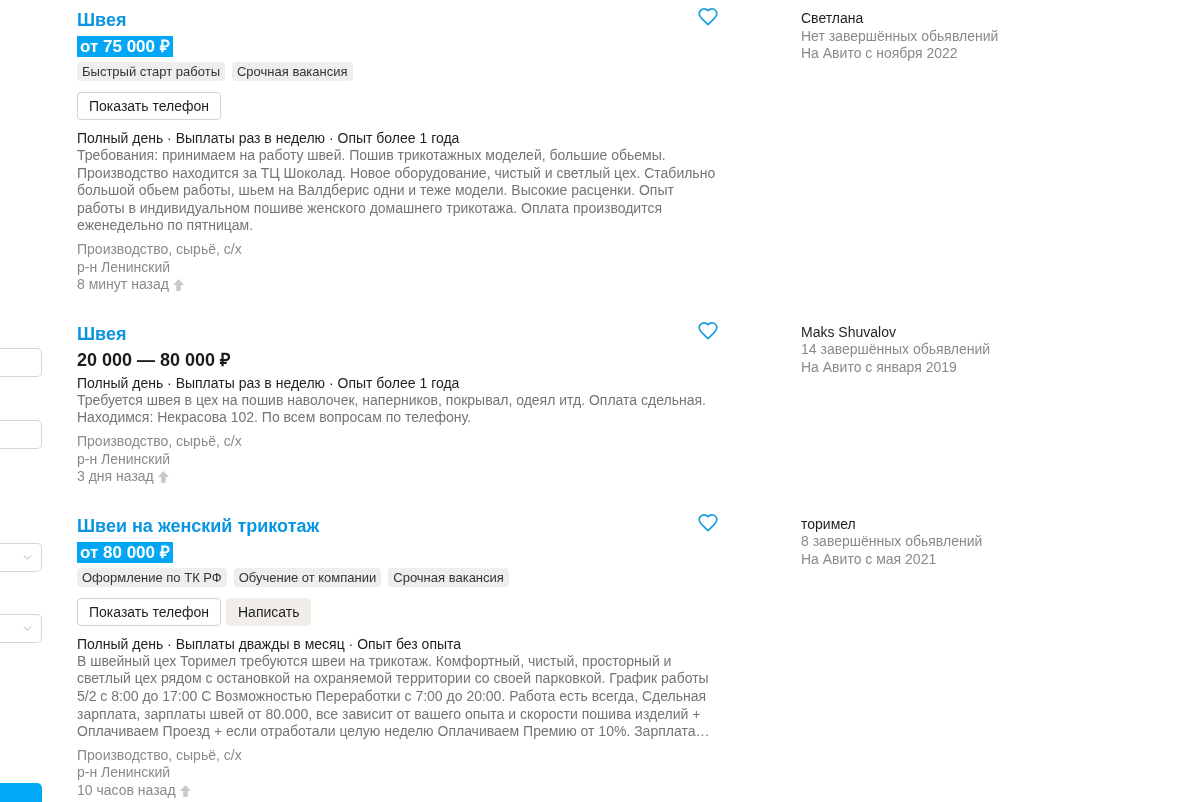  Describe the element at coordinates (151, 71) in the screenshot. I see `job-tag: Быстрый старт работы` at that location.